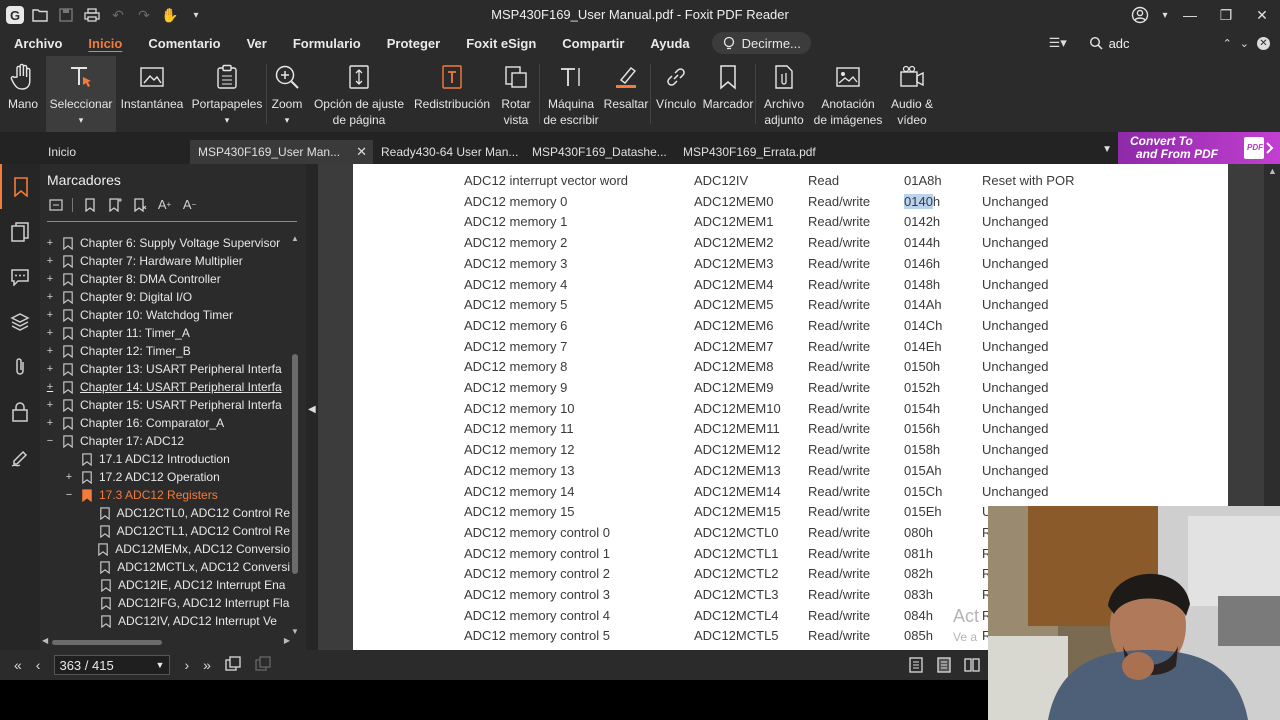 This screenshot has width=1280, height=720. I want to click on account-icon, so click(1140, 15).